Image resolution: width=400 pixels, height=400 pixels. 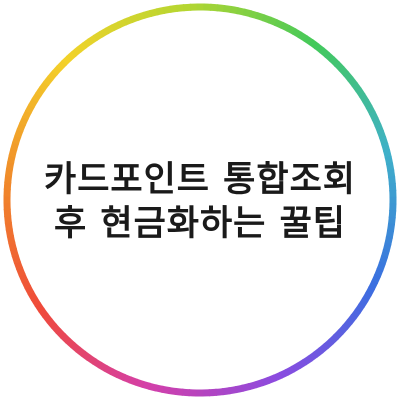 What do you see at coordinates (61, 65) in the screenshot?
I see `ring-segment` at bounding box center [61, 65].